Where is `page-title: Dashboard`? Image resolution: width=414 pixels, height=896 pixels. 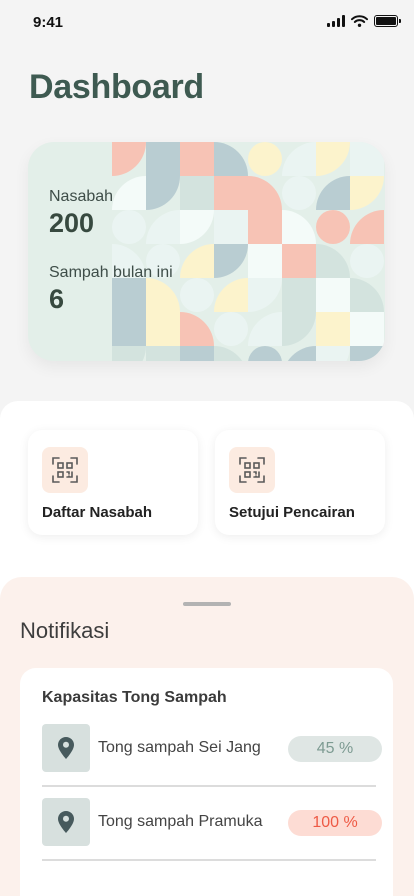
page-title: Dashboard is located at coordinates (116, 87).